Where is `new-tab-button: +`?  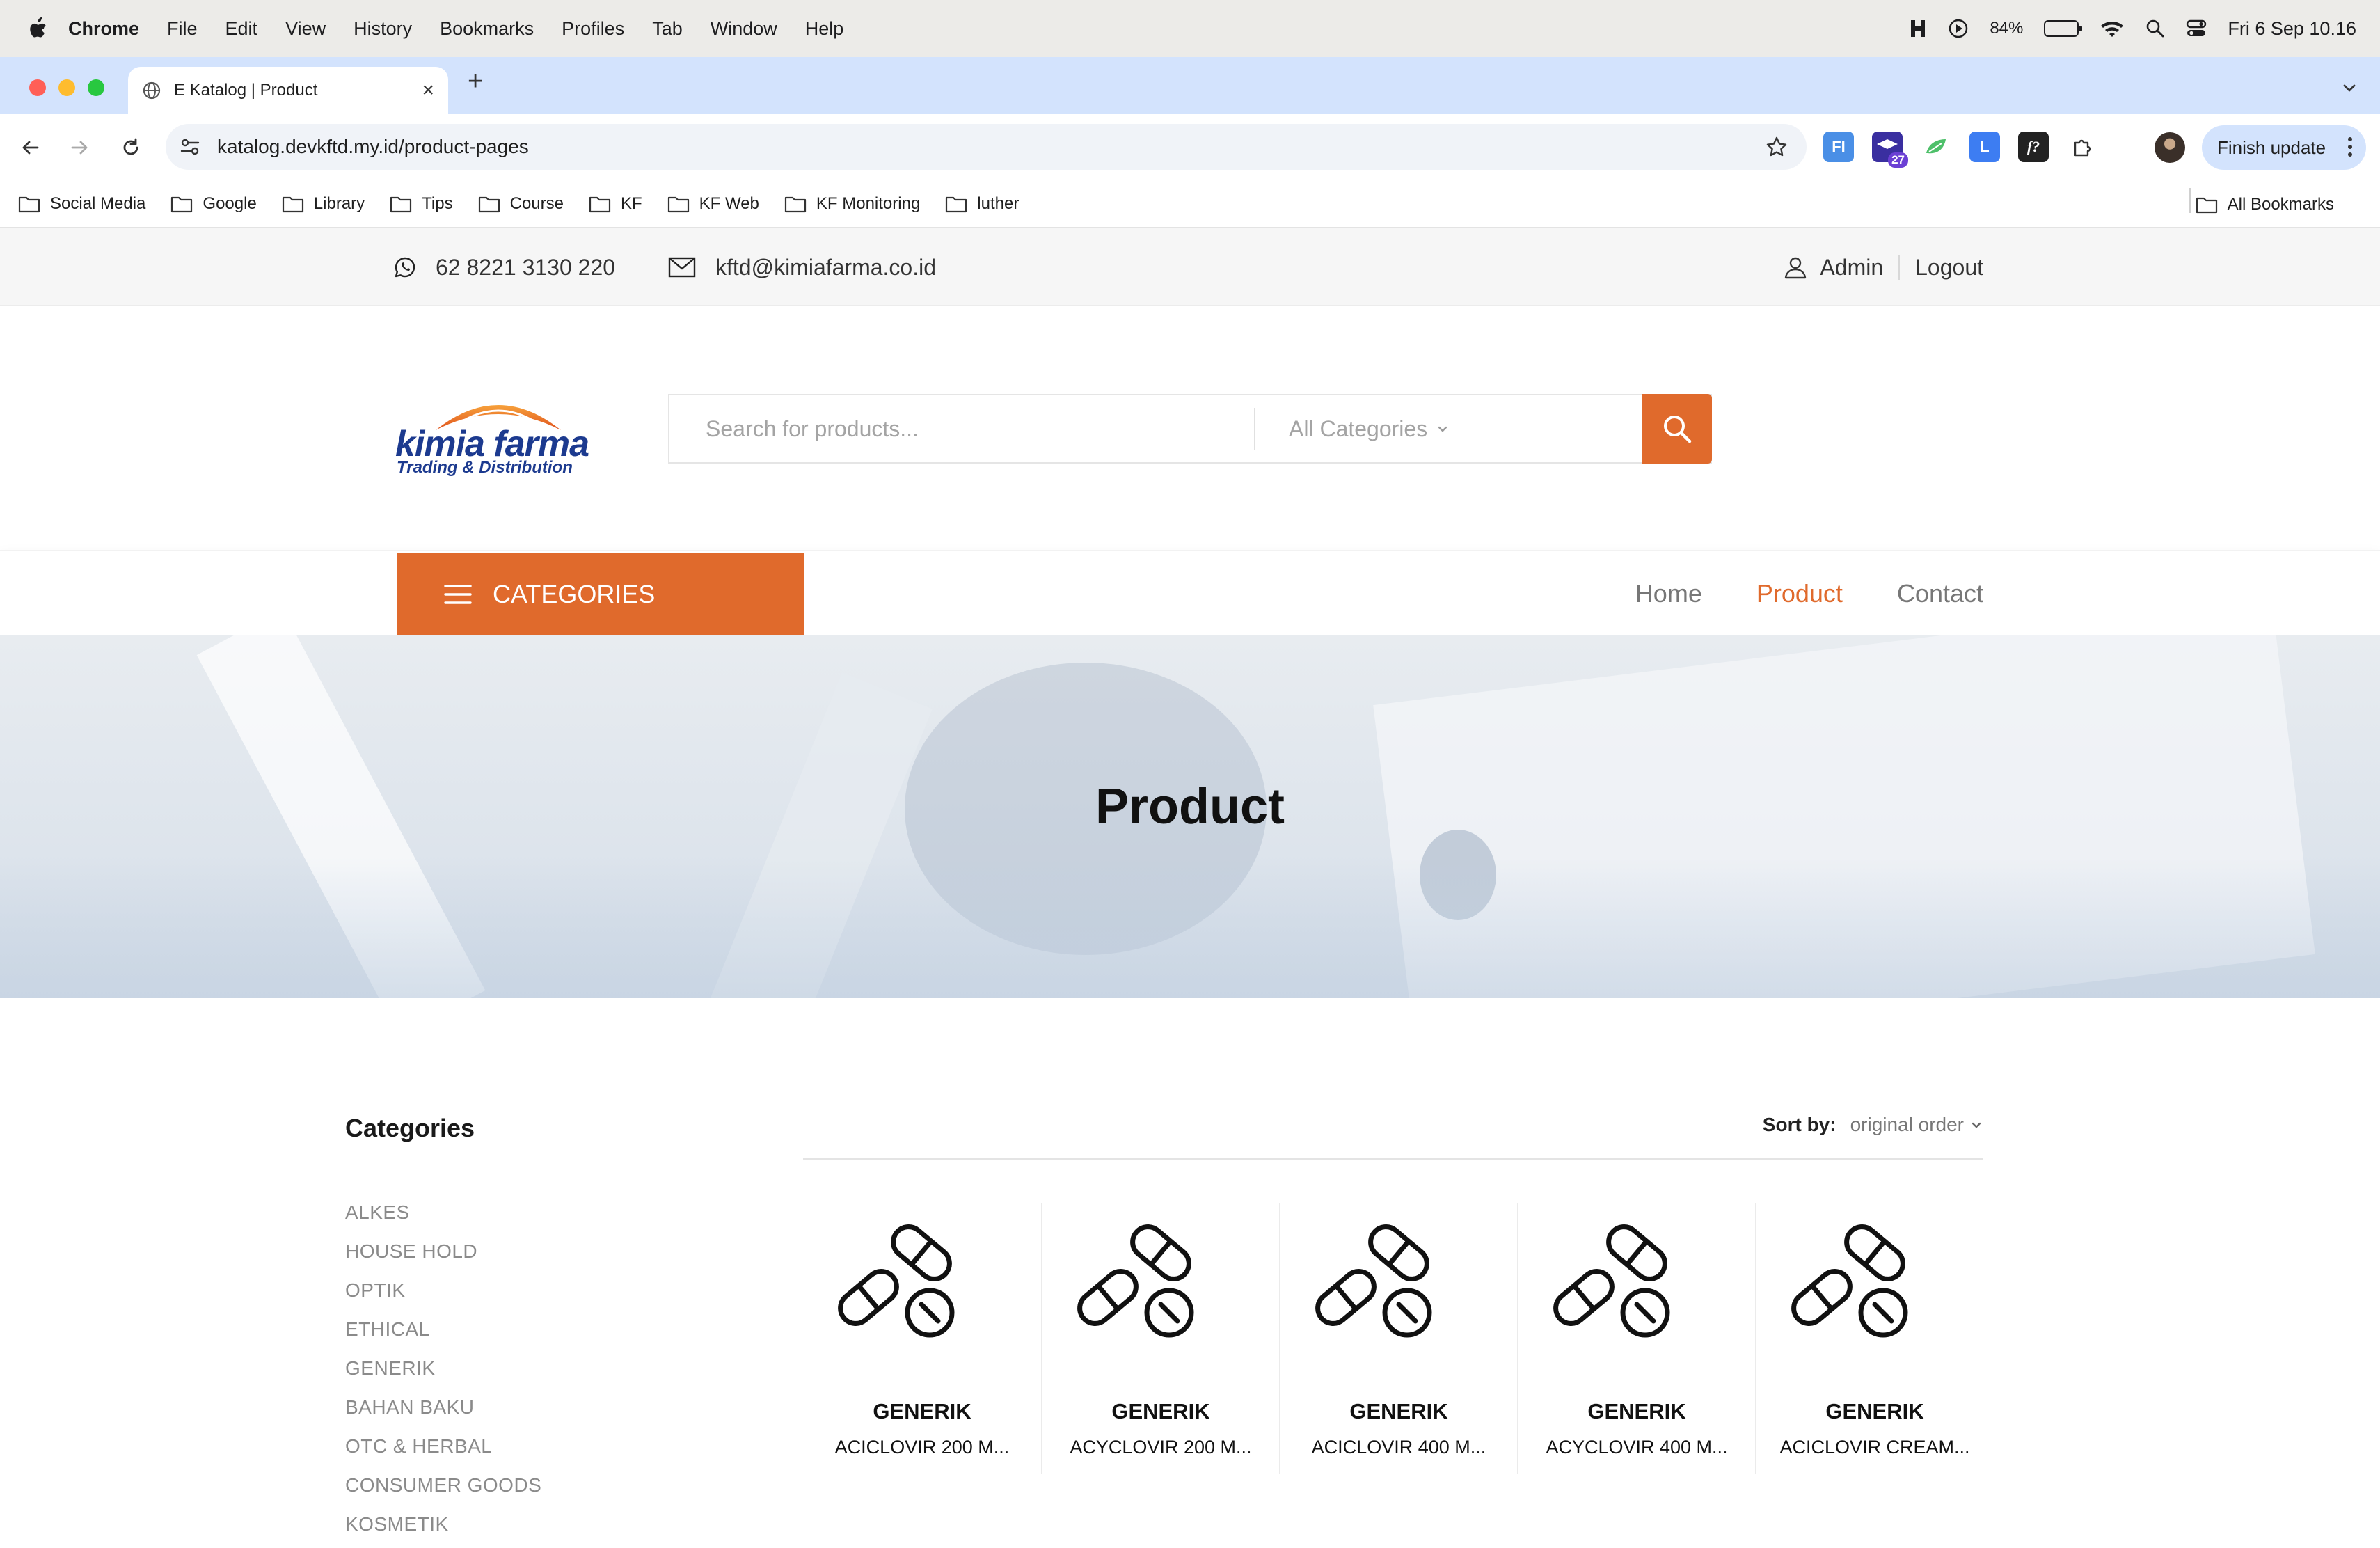
new-tab-button: + is located at coordinates (476, 81).